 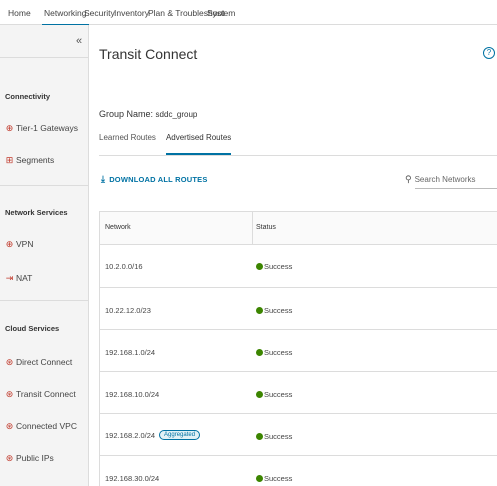 I want to click on tab-system: System, so click(x=221, y=12).